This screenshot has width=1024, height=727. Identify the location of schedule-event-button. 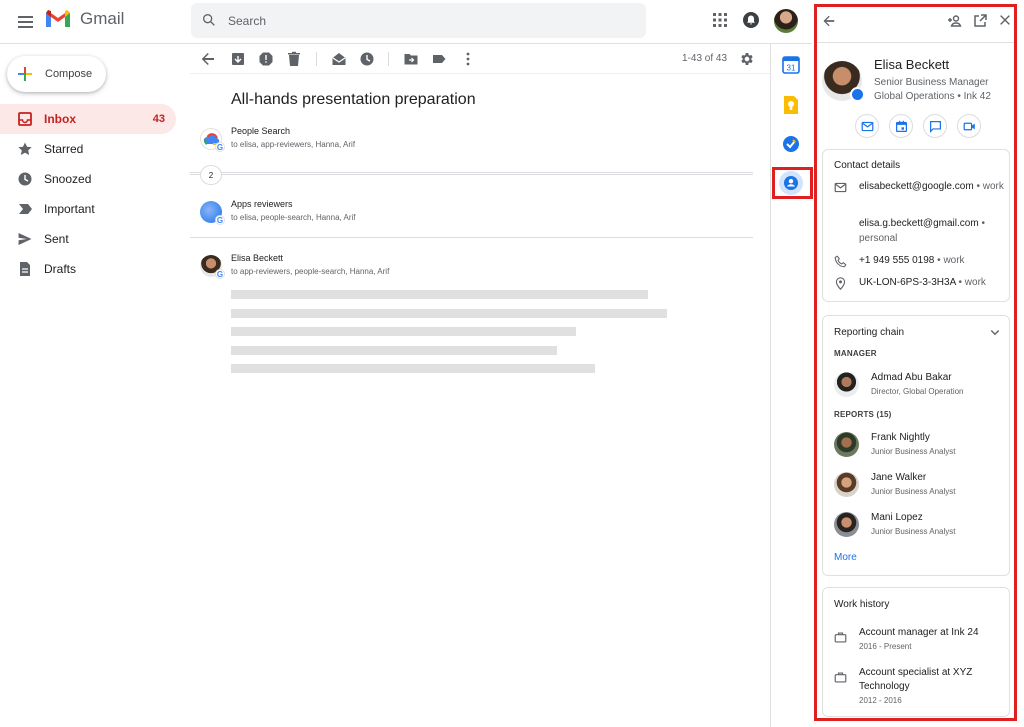
(901, 126).